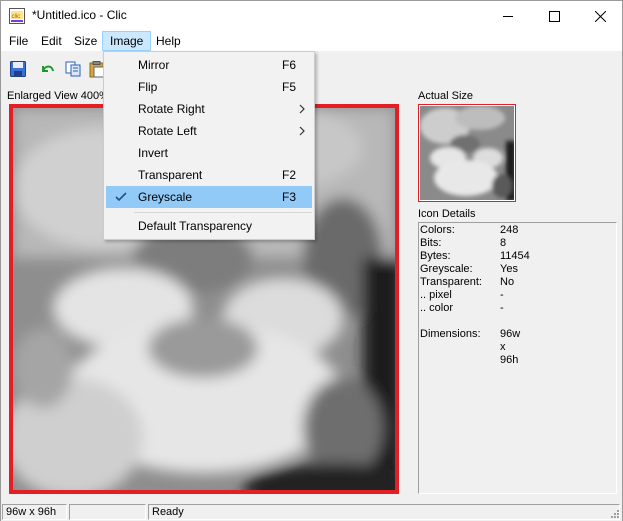  I want to click on actual-icon-image, so click(467, 153).